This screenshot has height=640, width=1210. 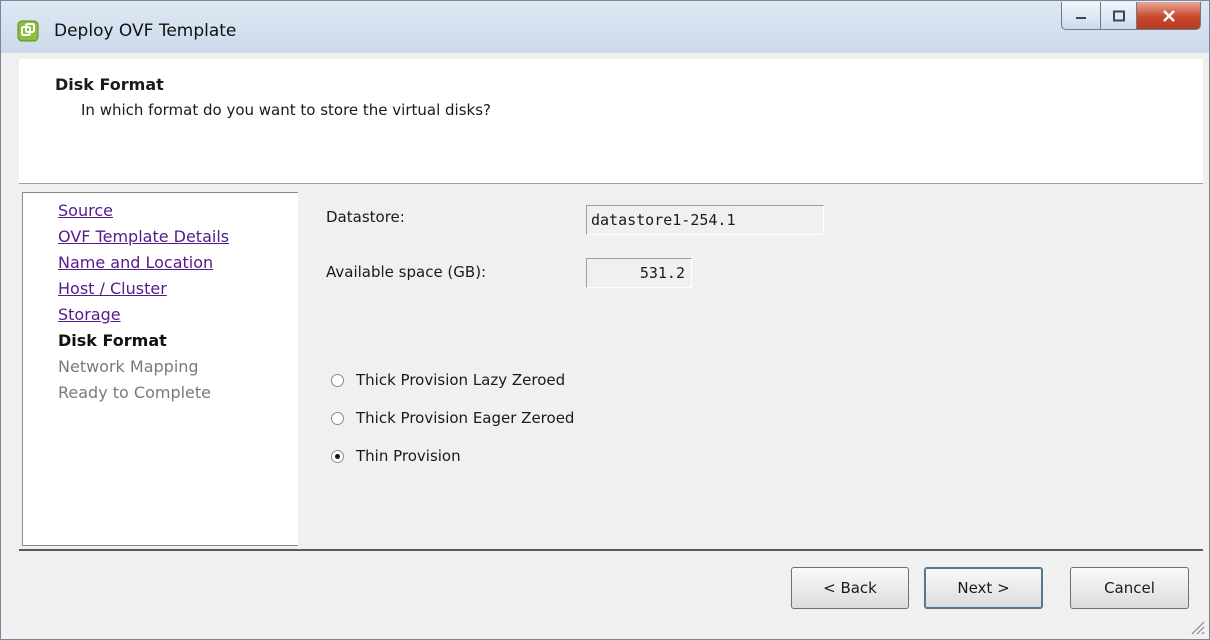 I want to click on step-storage: Storage, so click(x=89, y=314).